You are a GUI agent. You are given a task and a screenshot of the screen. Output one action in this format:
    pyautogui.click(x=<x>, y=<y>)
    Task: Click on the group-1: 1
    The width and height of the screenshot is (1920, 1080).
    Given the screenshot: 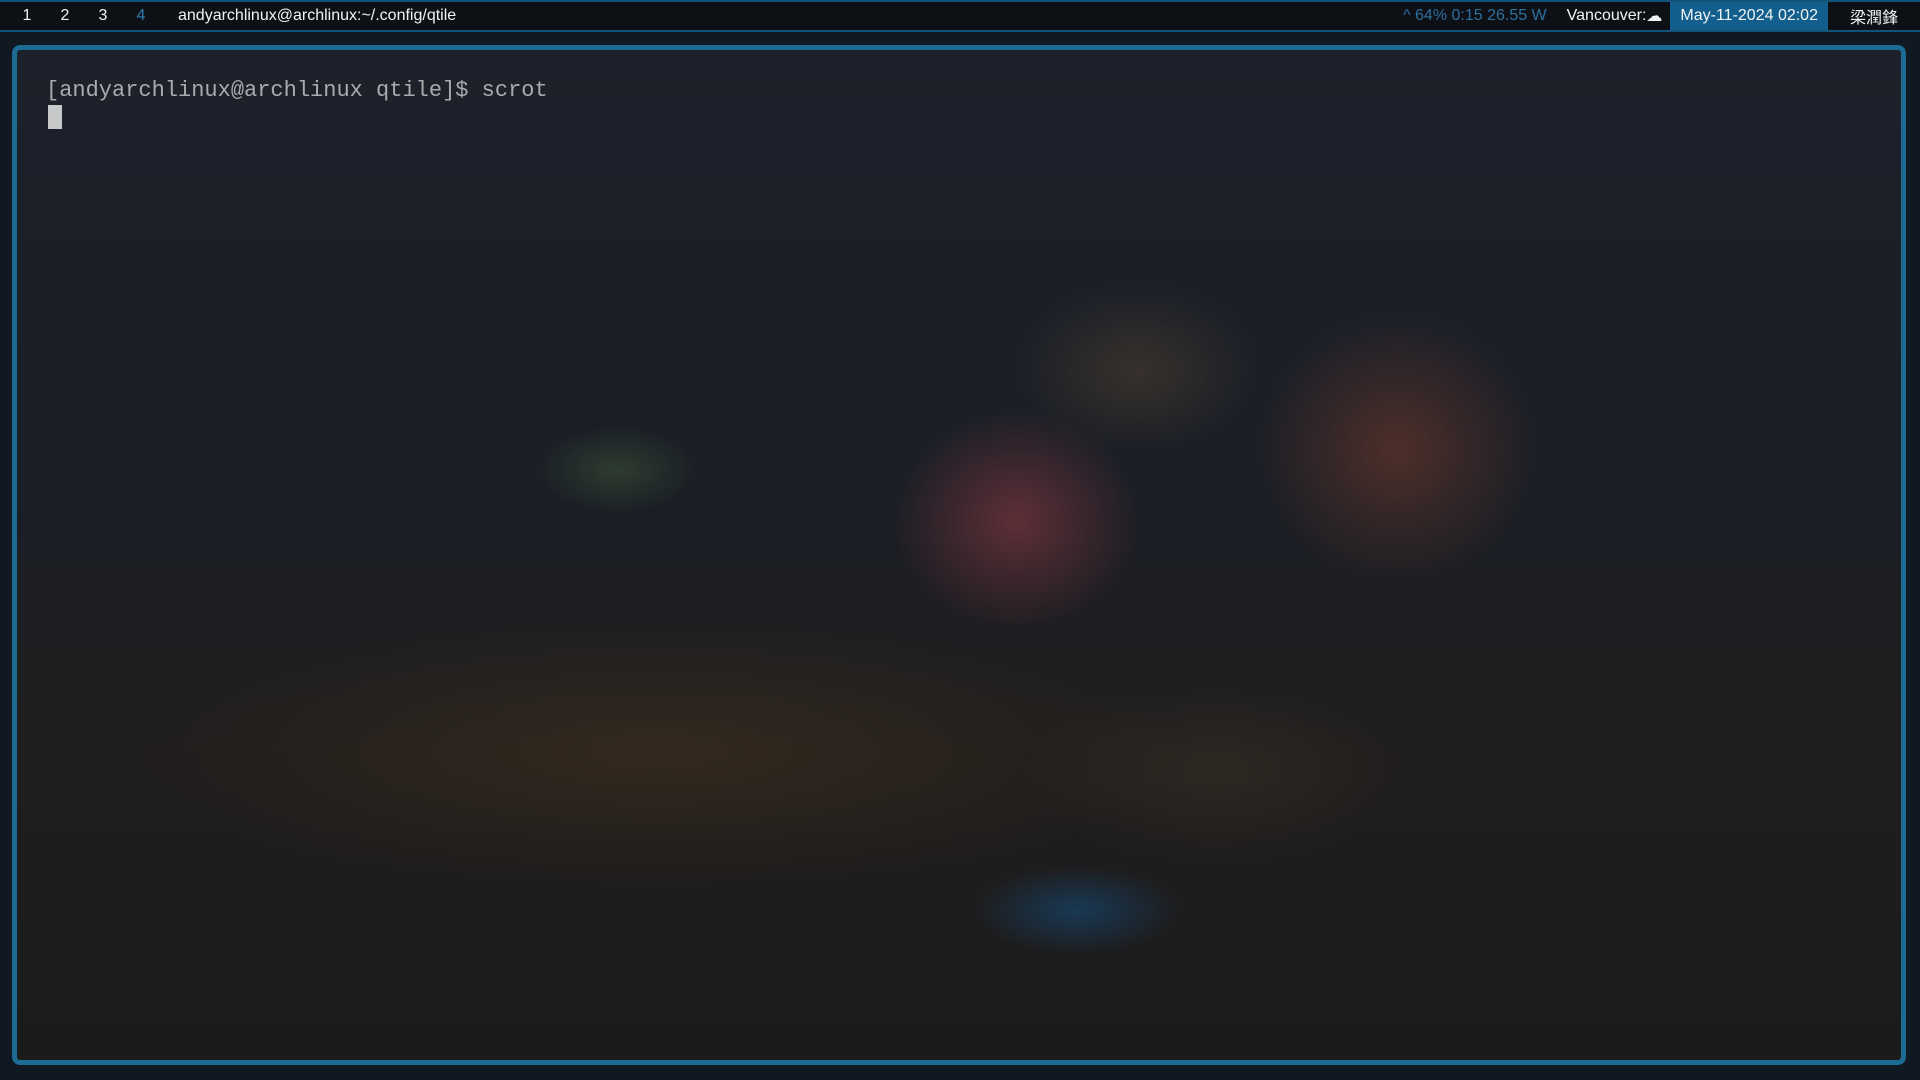 What is the action you would take?
    pyautogui.click(x=27, y=16)
    